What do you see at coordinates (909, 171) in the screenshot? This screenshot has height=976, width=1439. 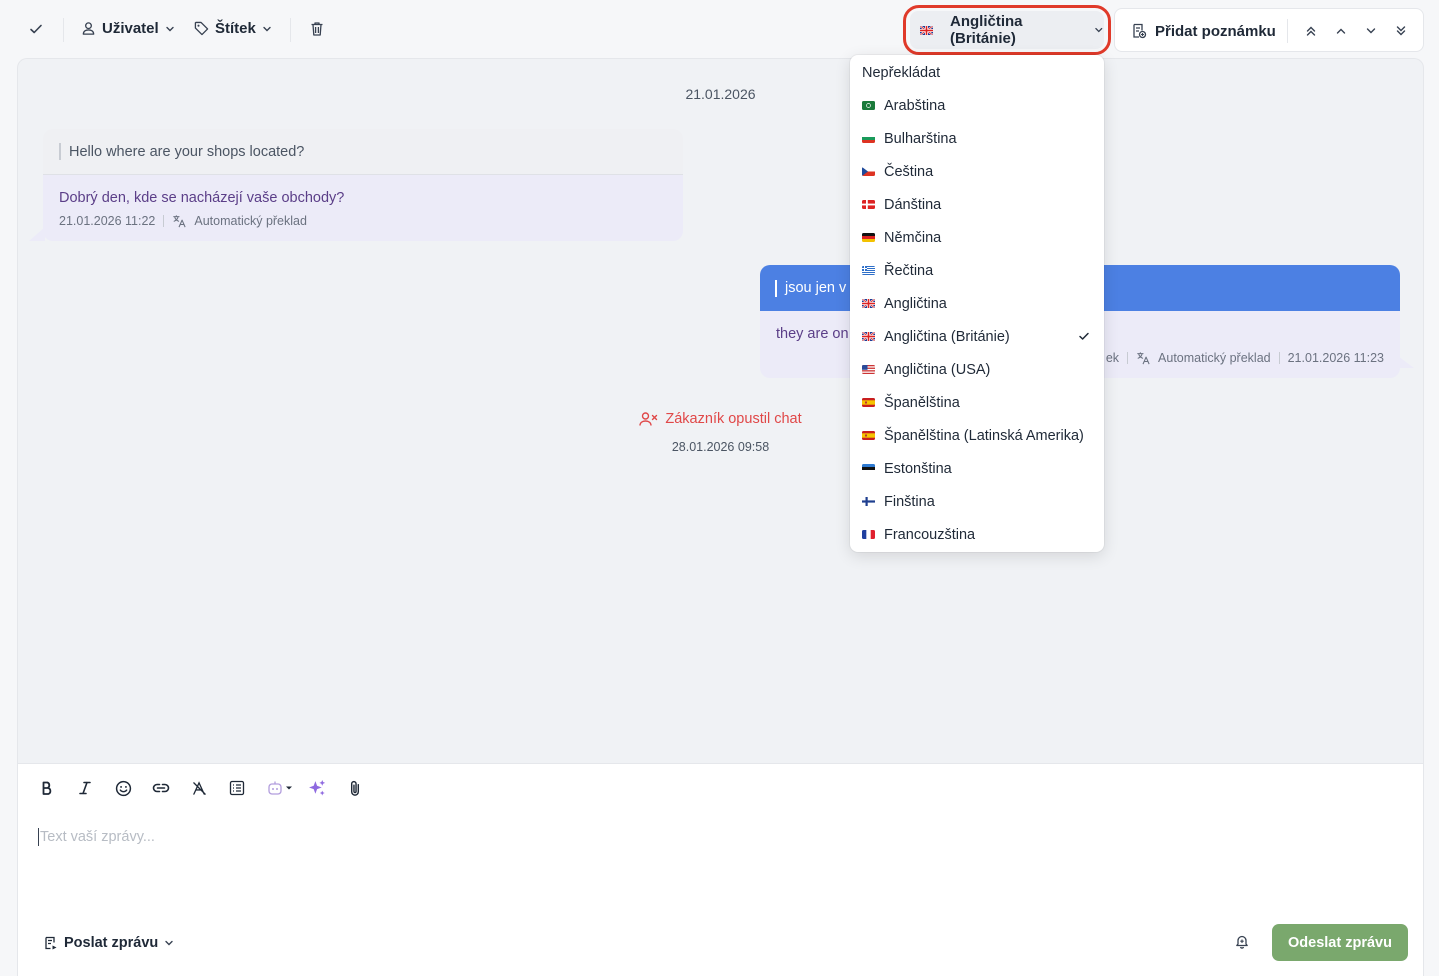 I see `language-option-label: Čeština` at bounding box center [909, 171].